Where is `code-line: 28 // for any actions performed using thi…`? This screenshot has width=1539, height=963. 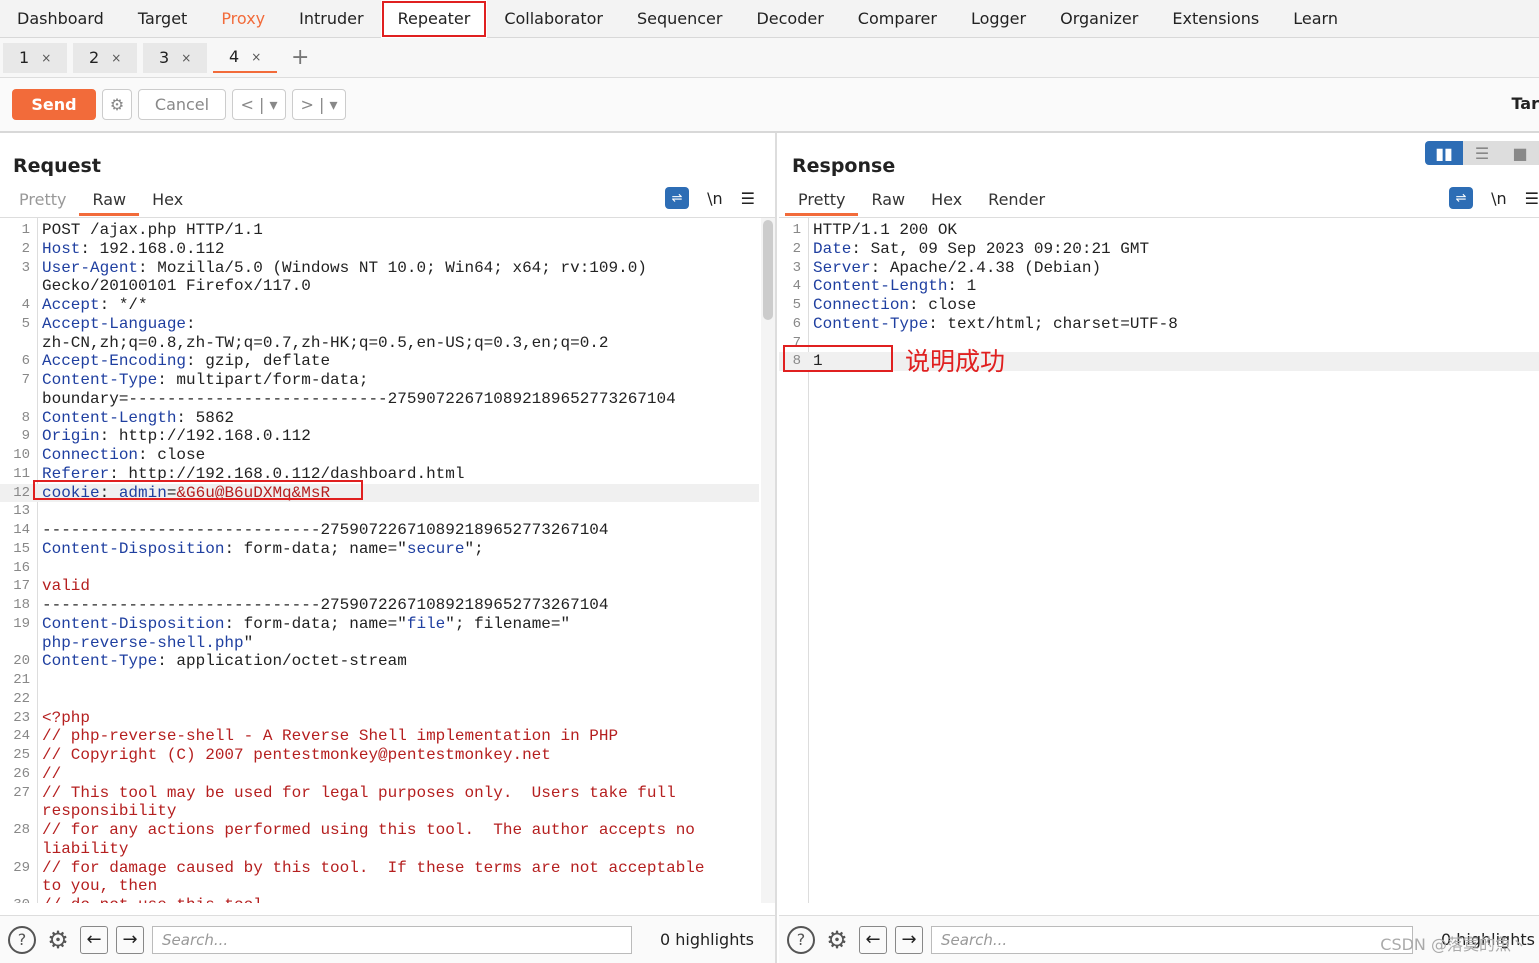
code-line: 28 // for any actions performed using thi… is located at coordinates (379, 830).